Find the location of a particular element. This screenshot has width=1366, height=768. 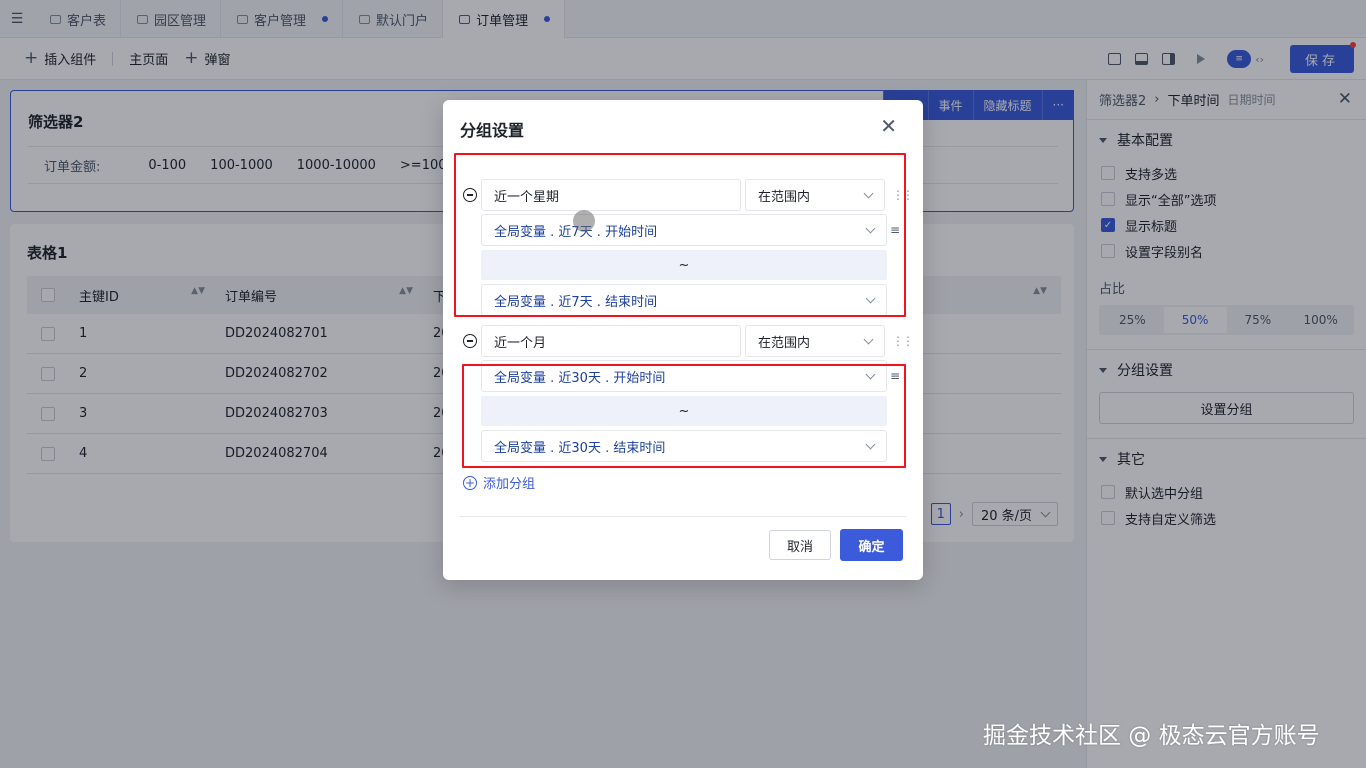

range-start-select: 全局变量 . 近30天 . 开始时间 is located at coordinates (684, 376).